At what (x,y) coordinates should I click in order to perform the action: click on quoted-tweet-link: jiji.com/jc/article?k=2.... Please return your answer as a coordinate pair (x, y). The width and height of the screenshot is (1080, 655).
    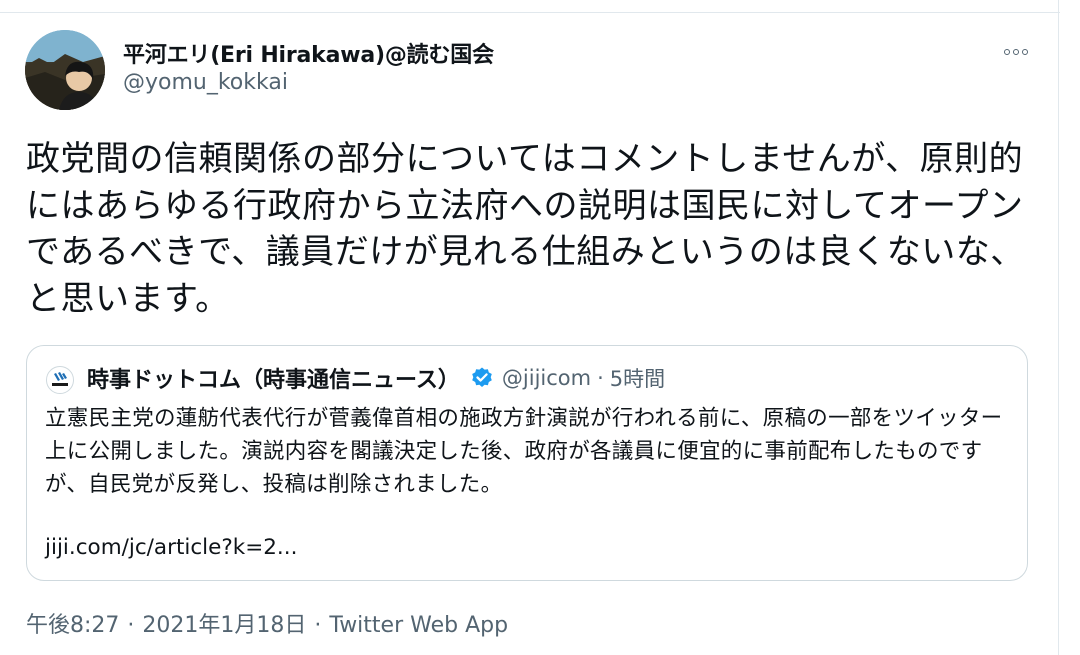
    Looking at the image, I should click on (171, 547).